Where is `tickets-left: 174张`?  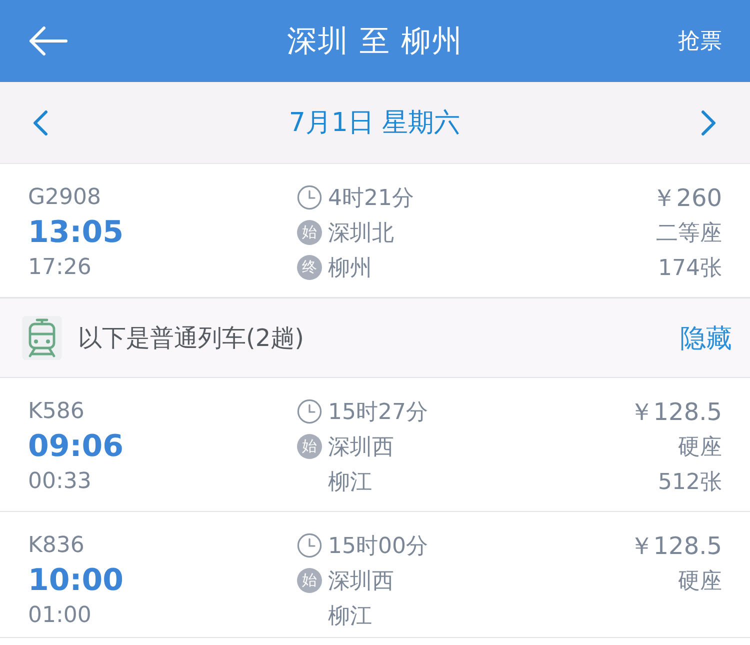 tickets-left: 174张 is located at coordinates (690, 268).